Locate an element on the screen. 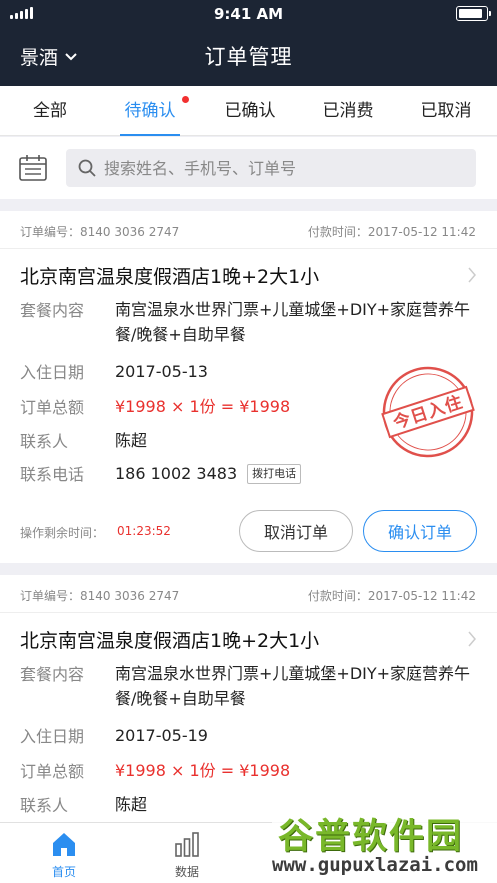 The width and height of the screenshot is (497, 883). home-icon is located at coordinates (64, 844).